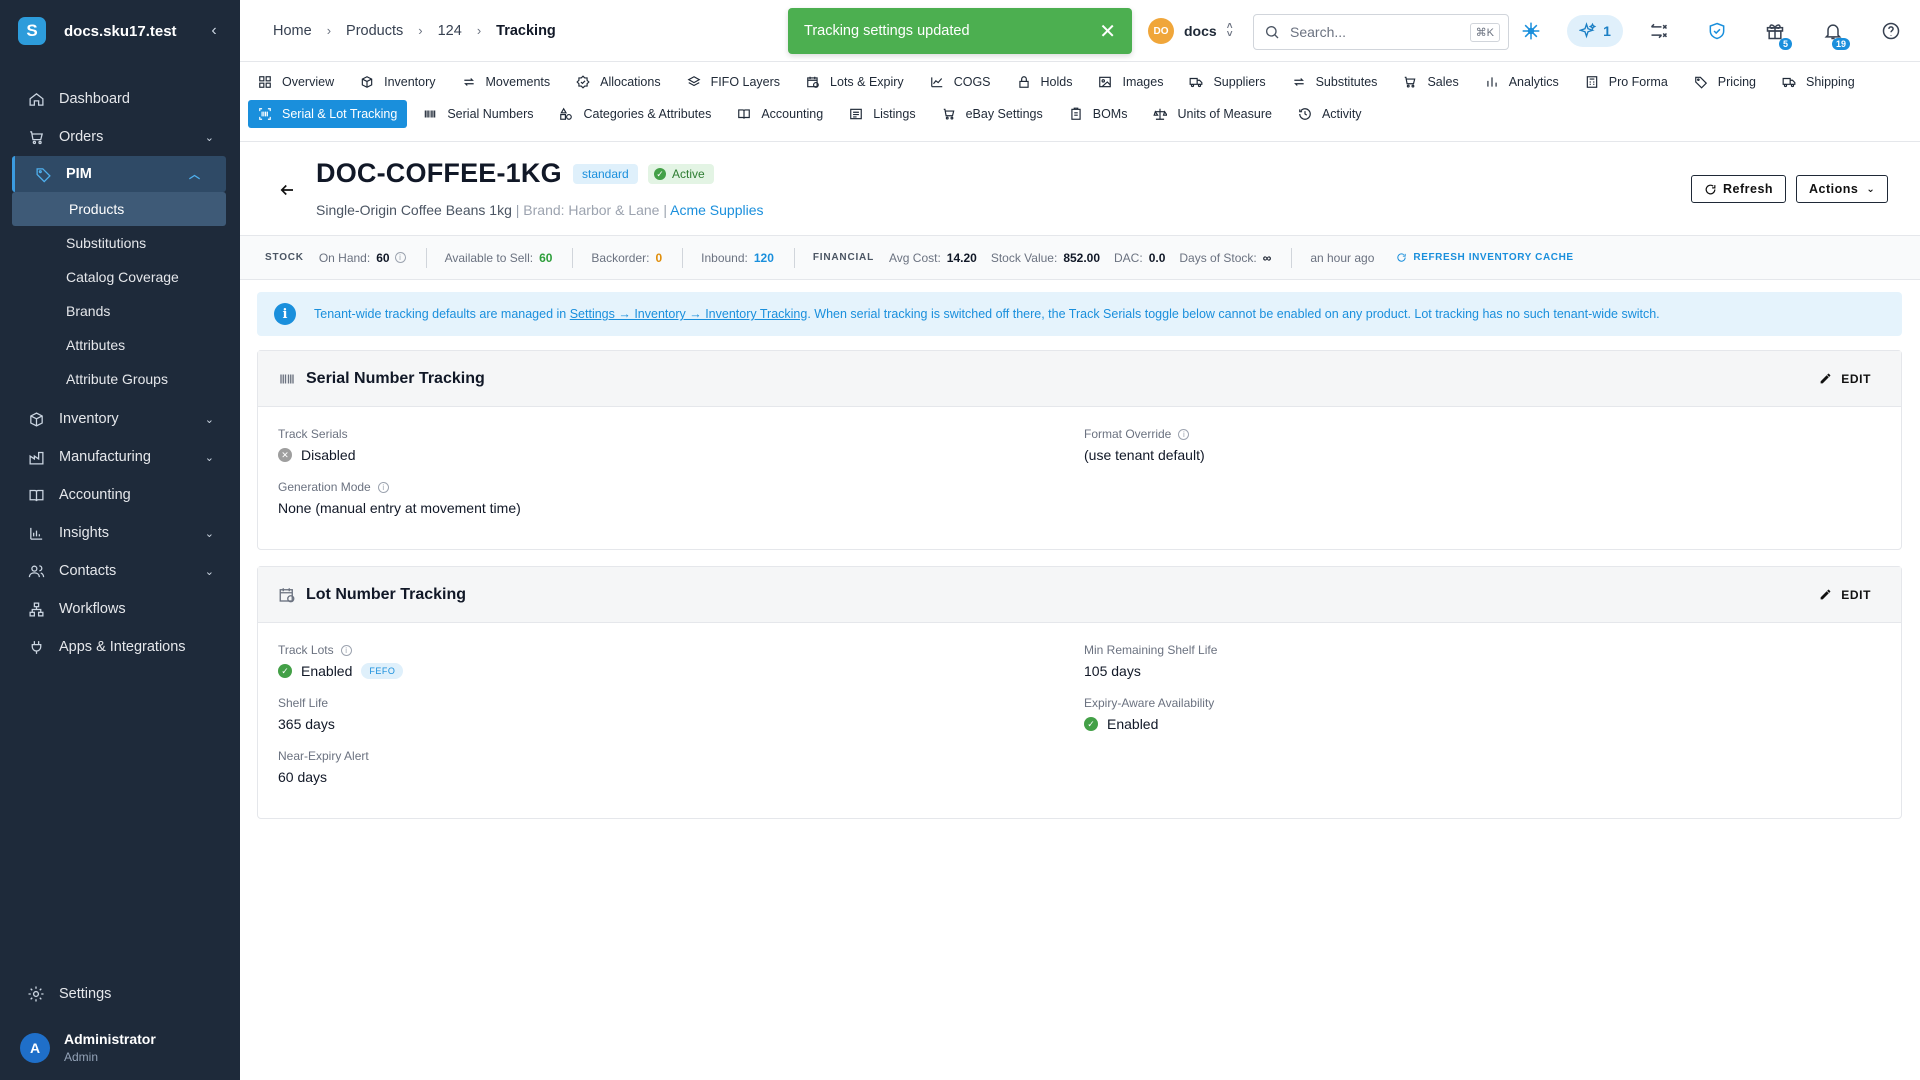 This screenshot has height=1080, width=1920. Describe the element at coordinates (855, 82) in the screenshot. I see `tab-lots-expiry: Lots & Expiry` at that location.